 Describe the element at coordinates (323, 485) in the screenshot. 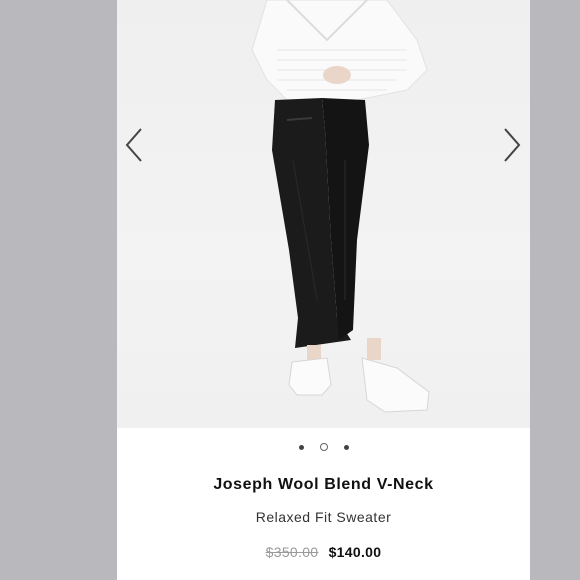

I see `product-title: Joseph Wool Blend V-Neck` at that location.